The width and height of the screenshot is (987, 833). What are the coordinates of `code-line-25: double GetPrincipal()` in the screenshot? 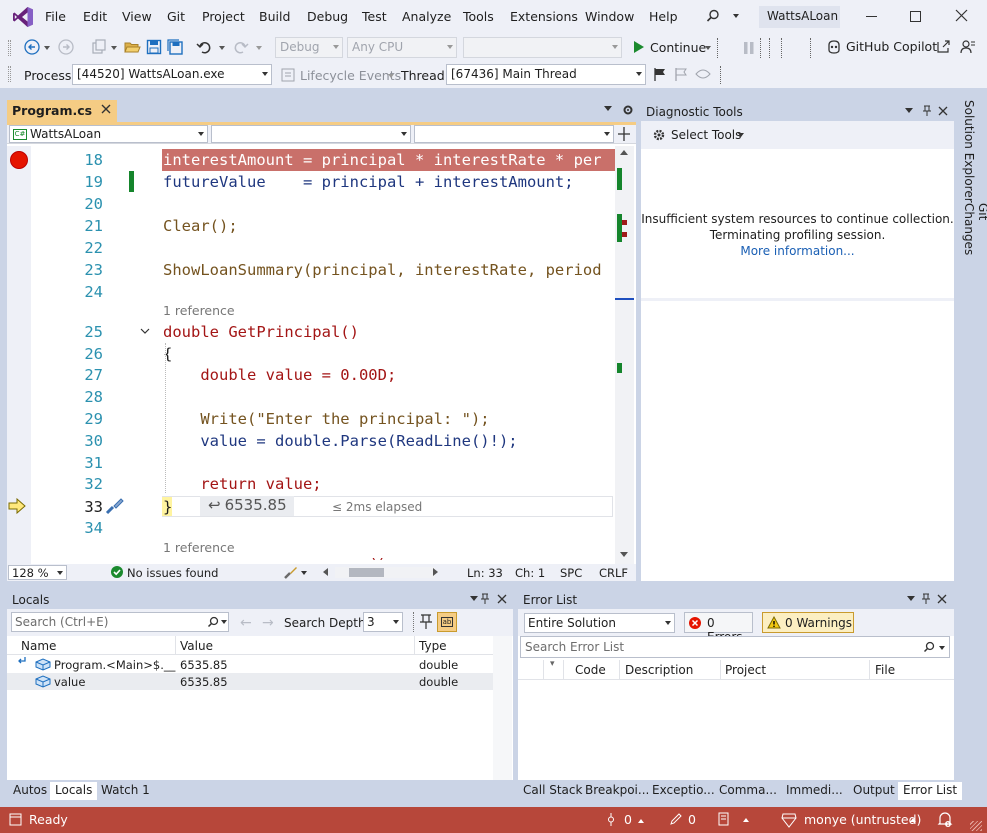 It's located at (261, 332).